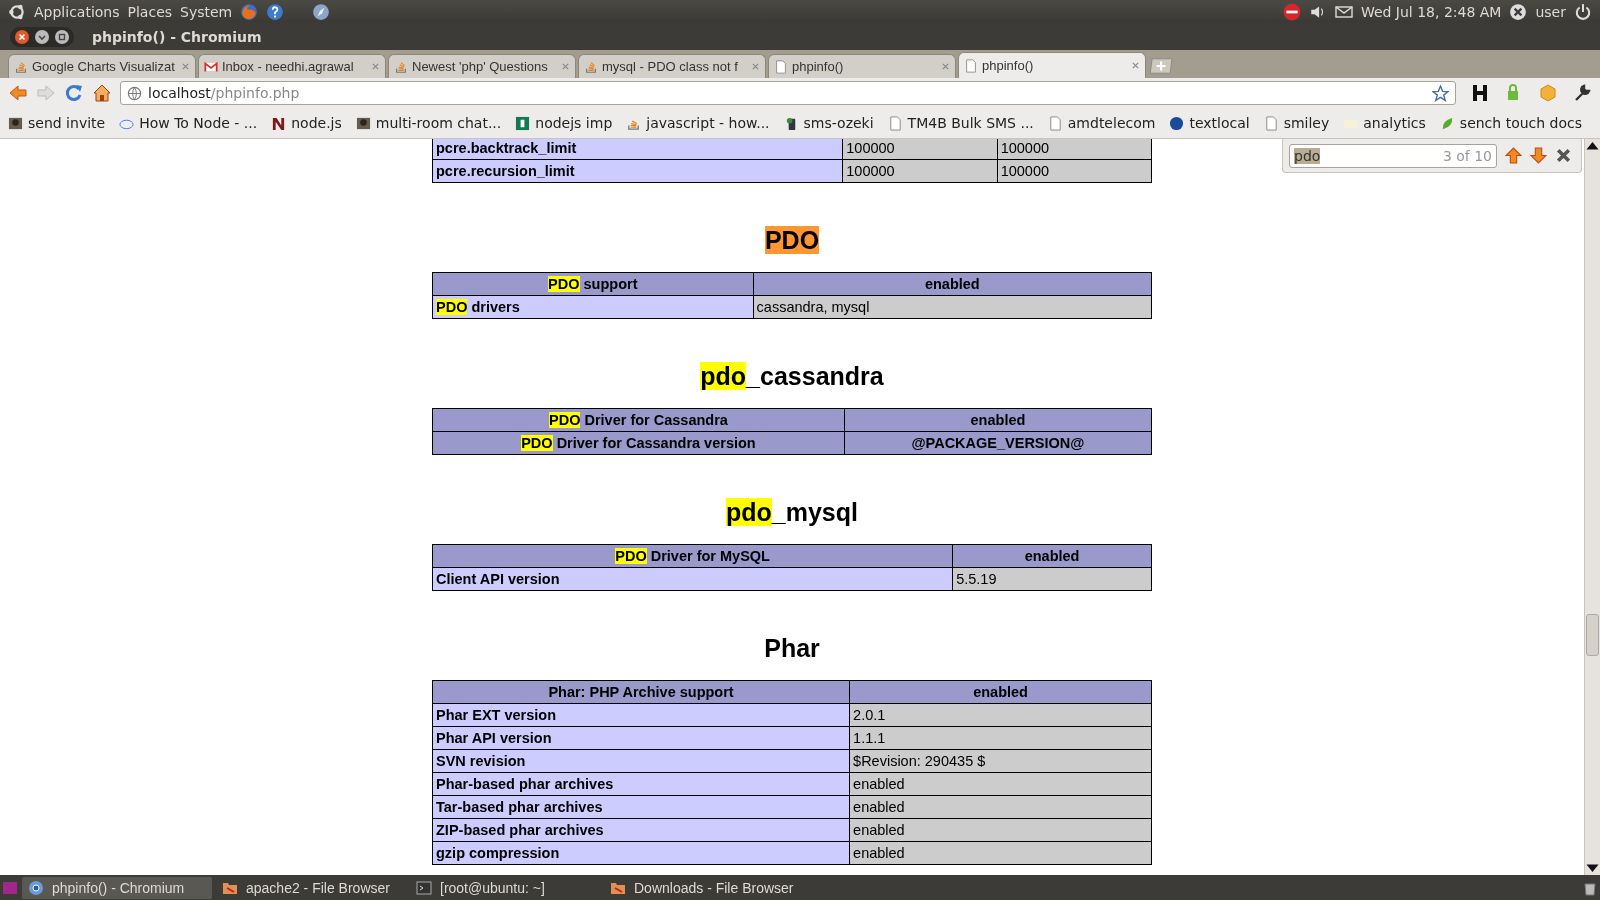 The width and height of the screenshot is (1600, 900). What do you see at coordinates (36, 887) in the screenshot?
I see `chromium-icon` at bounding box center [36, 887].